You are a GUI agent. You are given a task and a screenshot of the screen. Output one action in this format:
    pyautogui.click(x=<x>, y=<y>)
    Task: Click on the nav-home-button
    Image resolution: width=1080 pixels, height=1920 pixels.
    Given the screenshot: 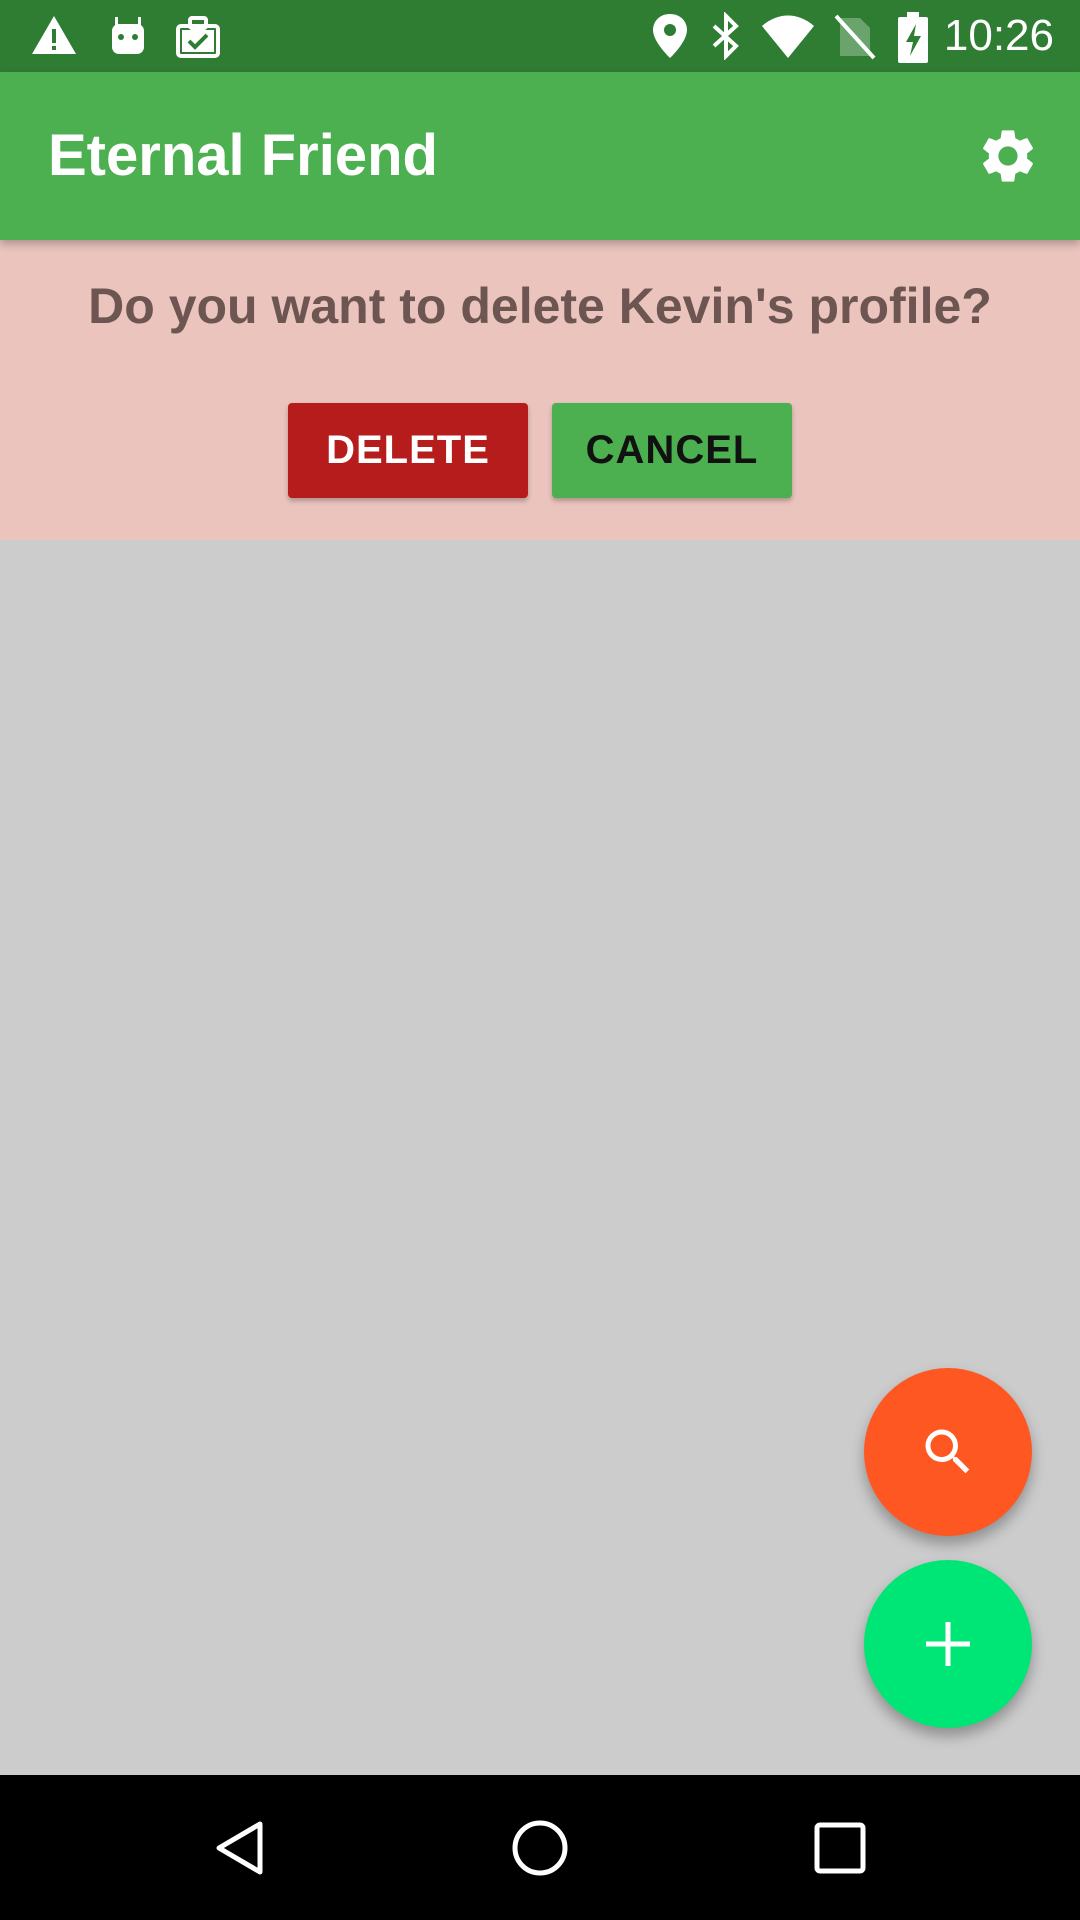 What is the action you would take?
    pyautogui.click(x=540, y=1848)
    